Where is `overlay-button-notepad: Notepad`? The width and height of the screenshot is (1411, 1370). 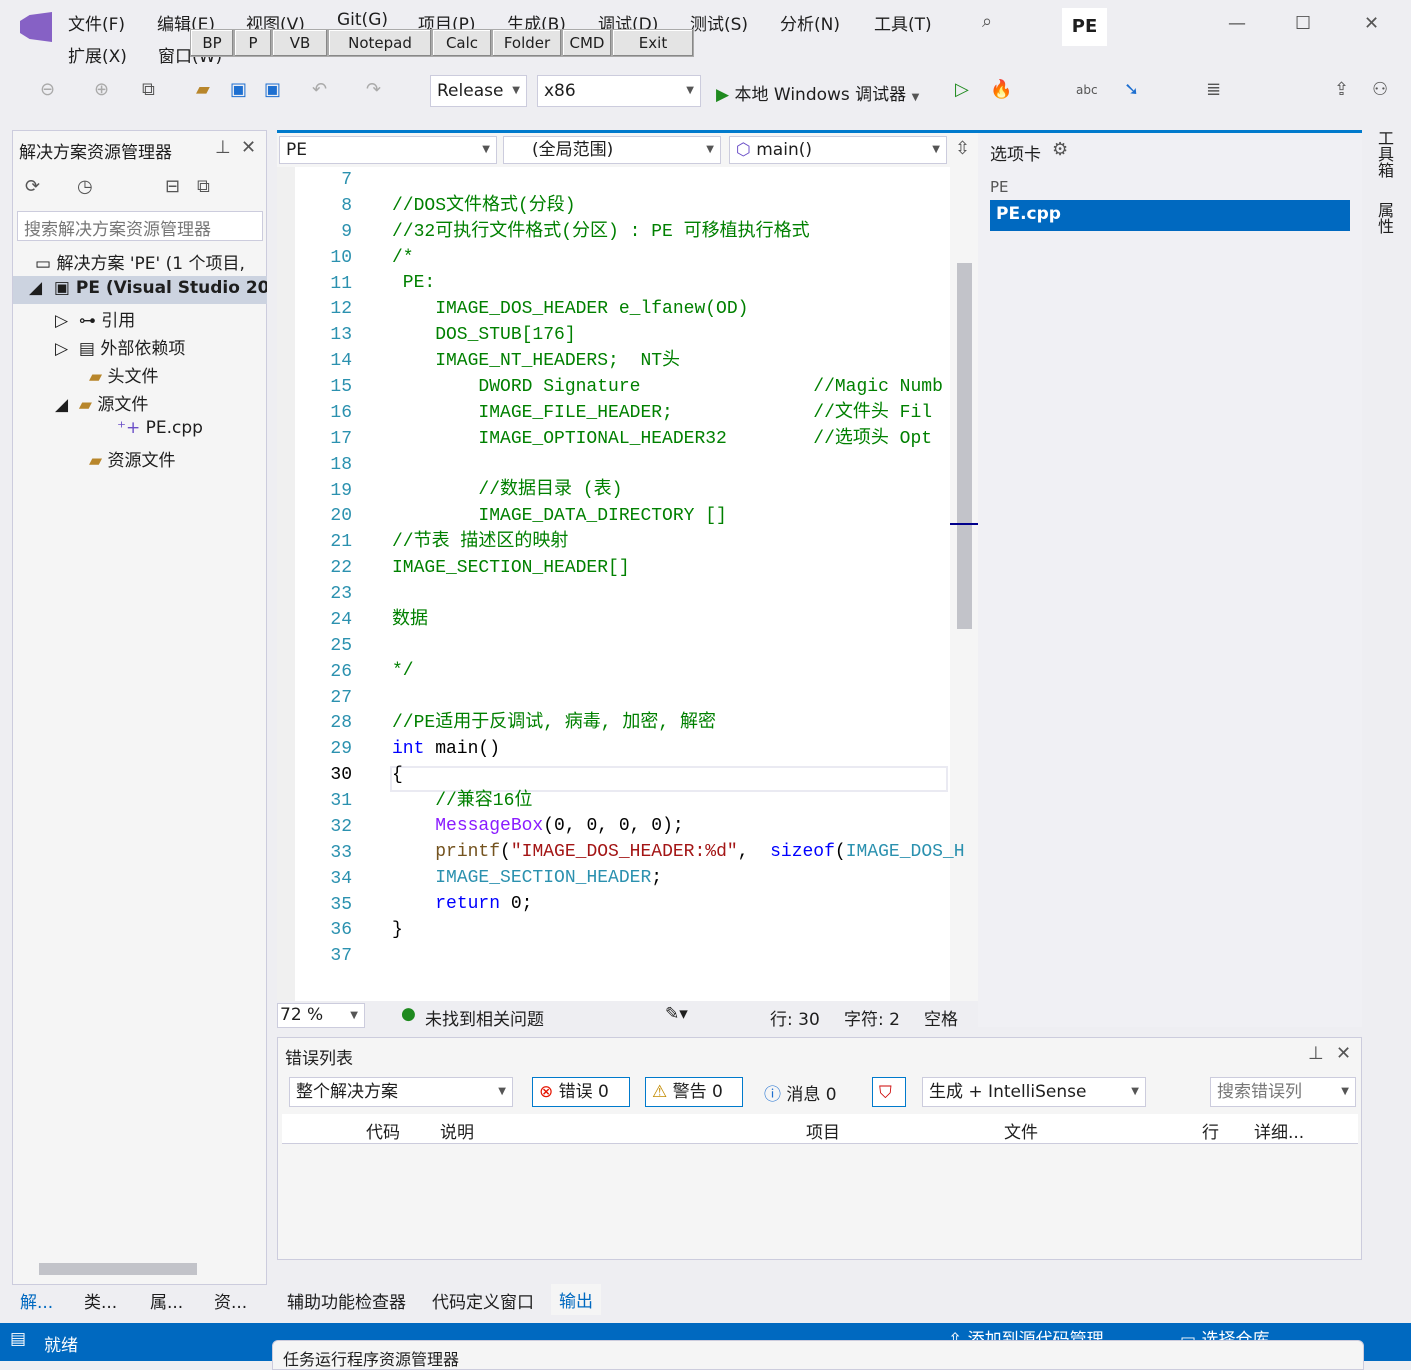 overlay-button-notepad: Notepad is located at coordinates (380, 43).